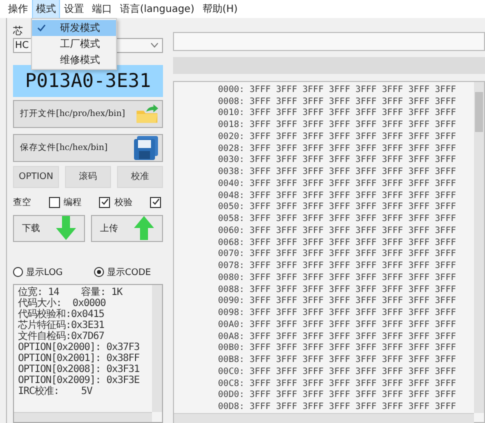  I want to click on hex-address: 0098:, so click(231, 313).